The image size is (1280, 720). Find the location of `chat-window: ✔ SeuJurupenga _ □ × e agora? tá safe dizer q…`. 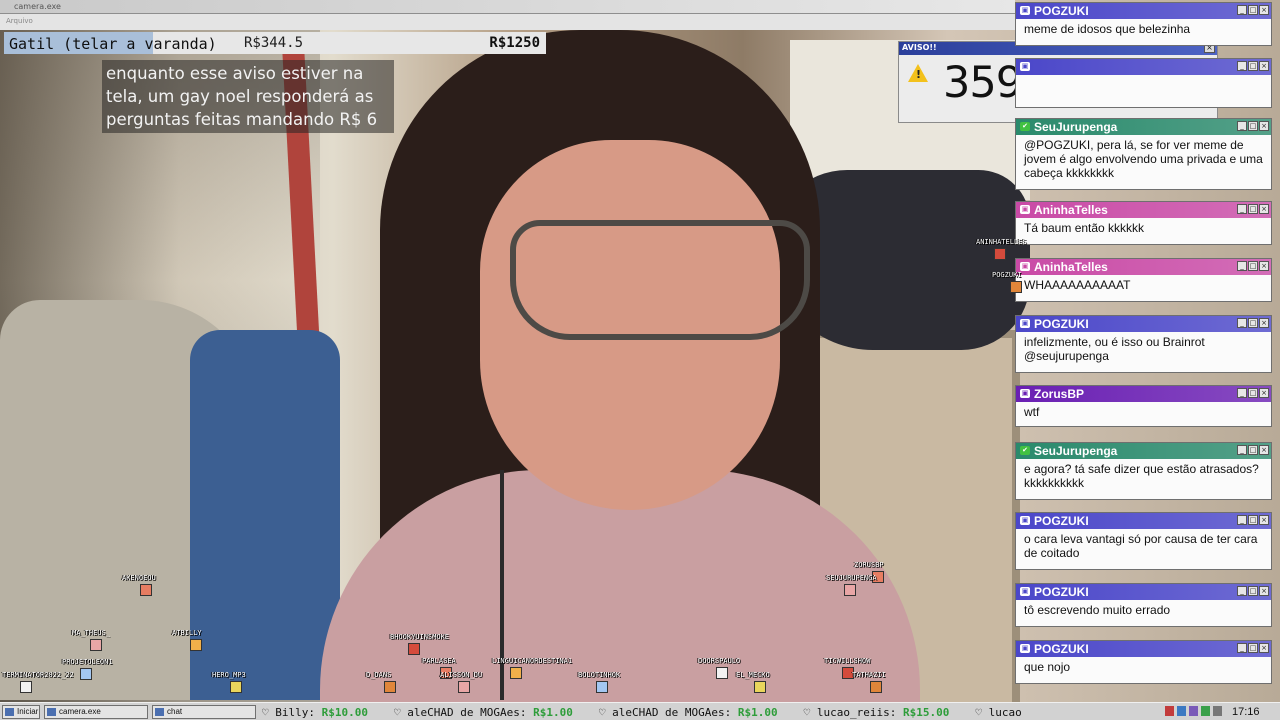

chat-window: ✔ SeuJurupenga _ □ × e agora? tá safe dizer q… is located at coordinates (1143, 471).